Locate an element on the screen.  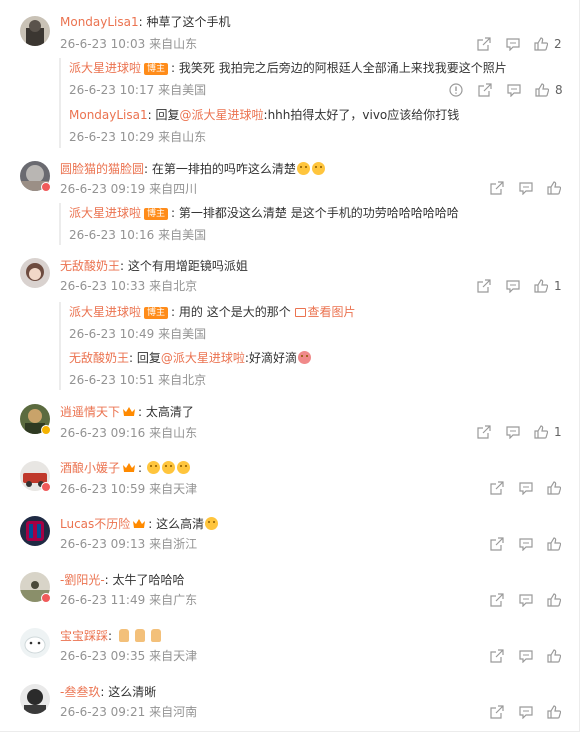
verified-icon is located at coordinates (46, 430).